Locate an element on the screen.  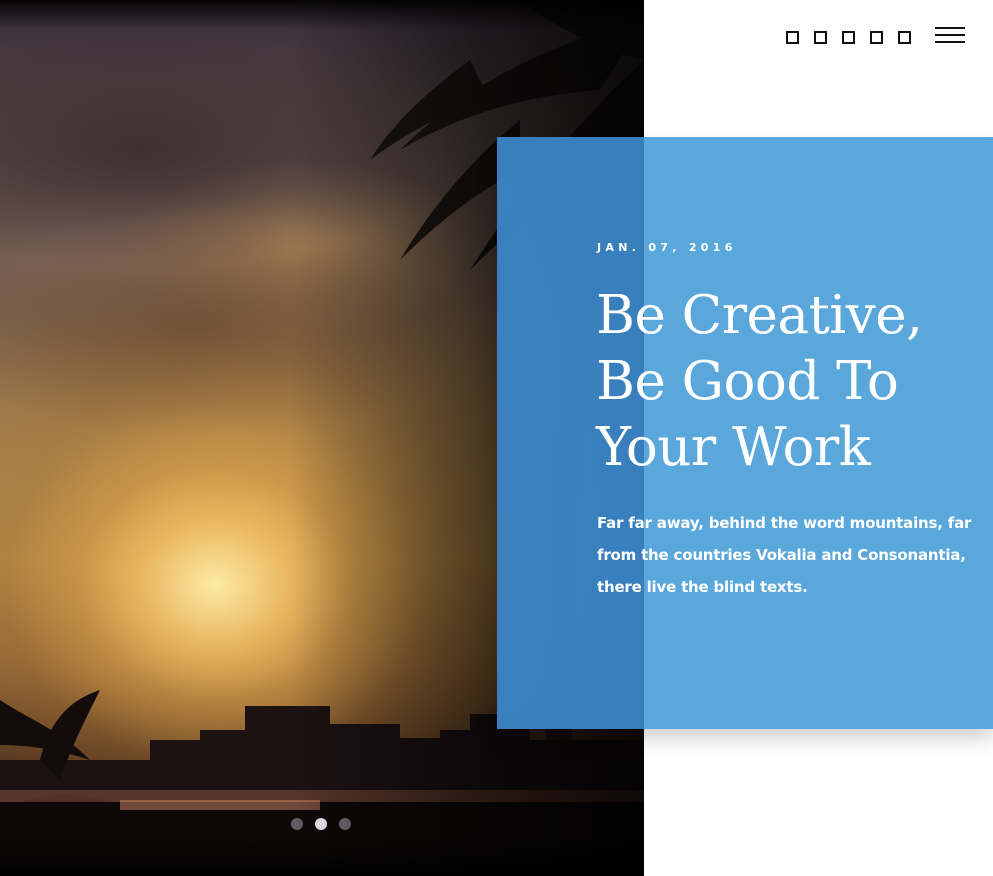
slider-dot-2-active is located at coordinates (321, 824).